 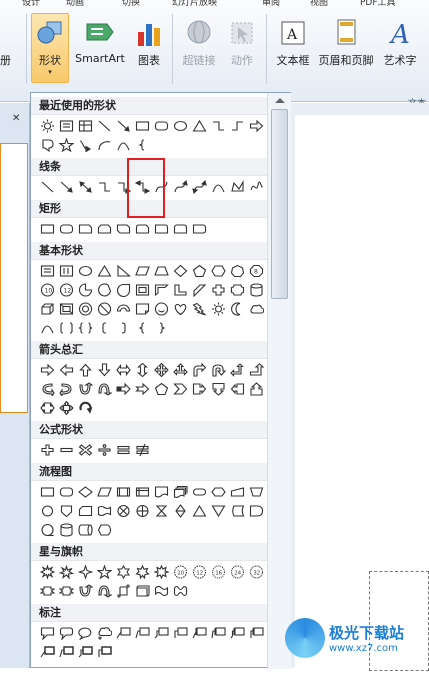 I want to click on curvedleft-icon, so click(x=66, y=389).